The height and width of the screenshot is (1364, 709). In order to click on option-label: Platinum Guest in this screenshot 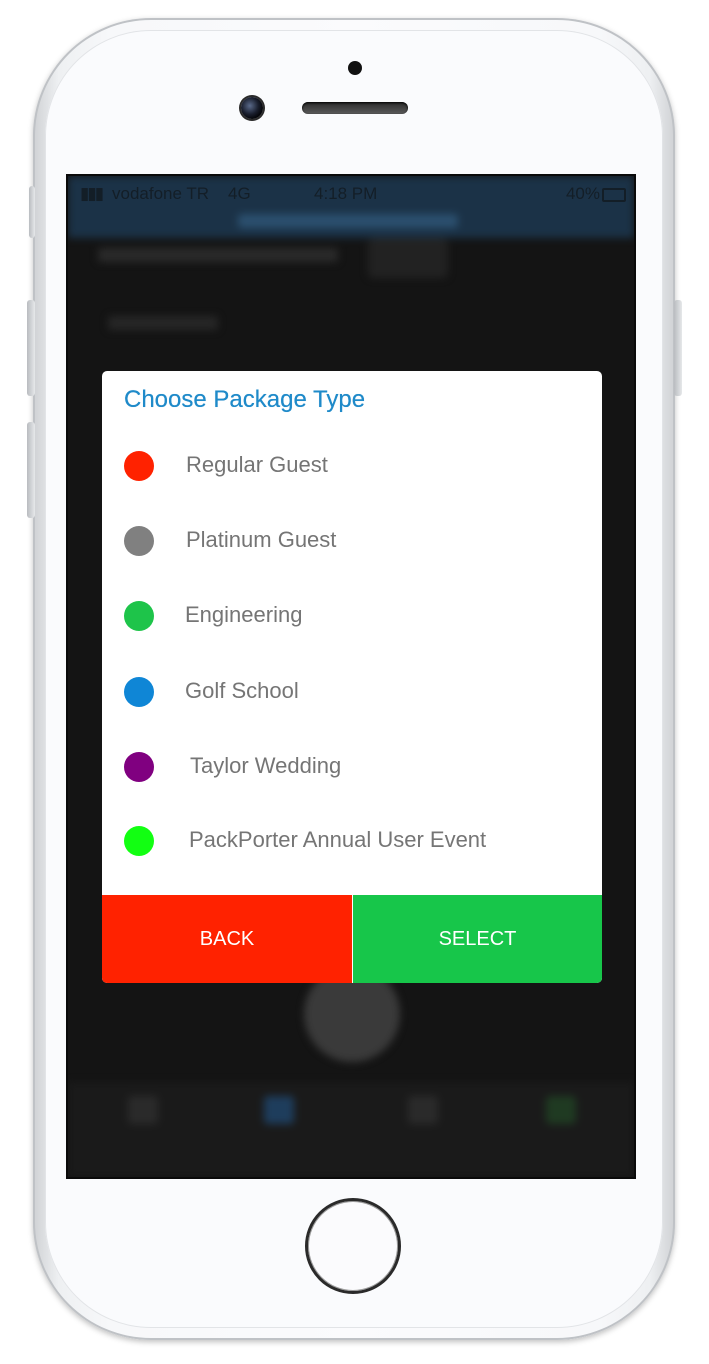, I will do `click(261, 539)`.